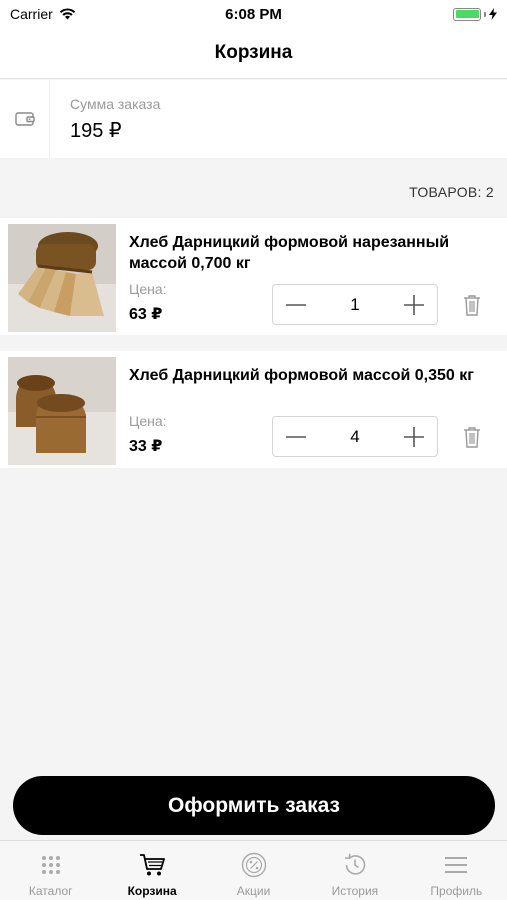 The height and width of the screenshot is (900, 507). I want to click on tab-label: Профиль, so click(456, 891).